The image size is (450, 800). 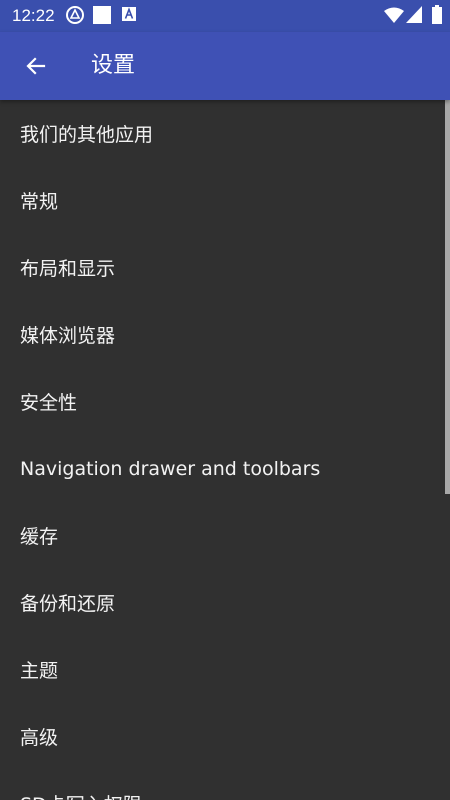 What do you see at coordinates (68, 269) in the screenshot?
I see `settings-item-label: 布局和显示` at bounding box center [68, 269].